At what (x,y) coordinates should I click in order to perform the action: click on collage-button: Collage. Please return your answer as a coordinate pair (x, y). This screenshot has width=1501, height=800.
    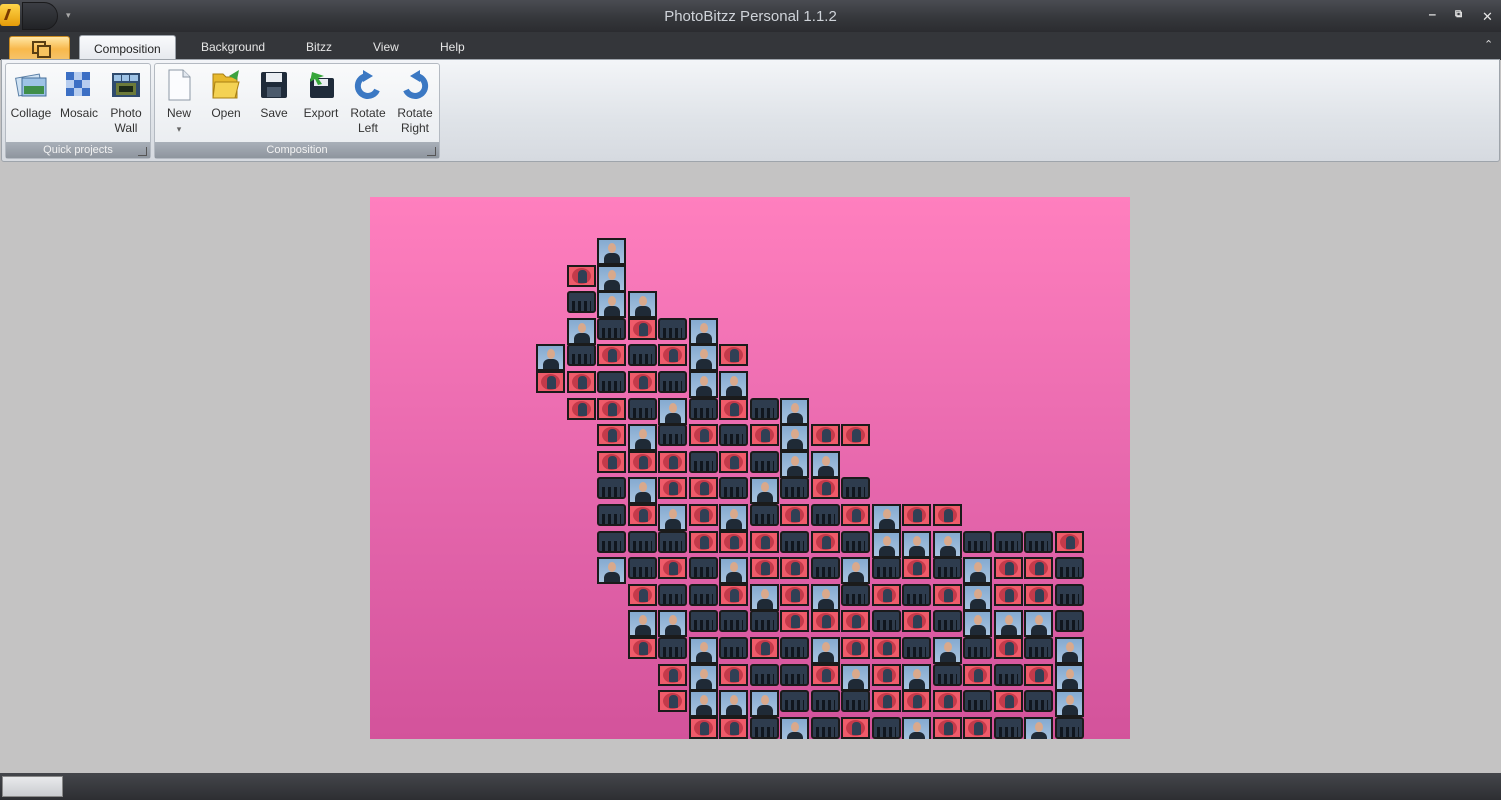
    Looking at the image, I should click on (31, 94).